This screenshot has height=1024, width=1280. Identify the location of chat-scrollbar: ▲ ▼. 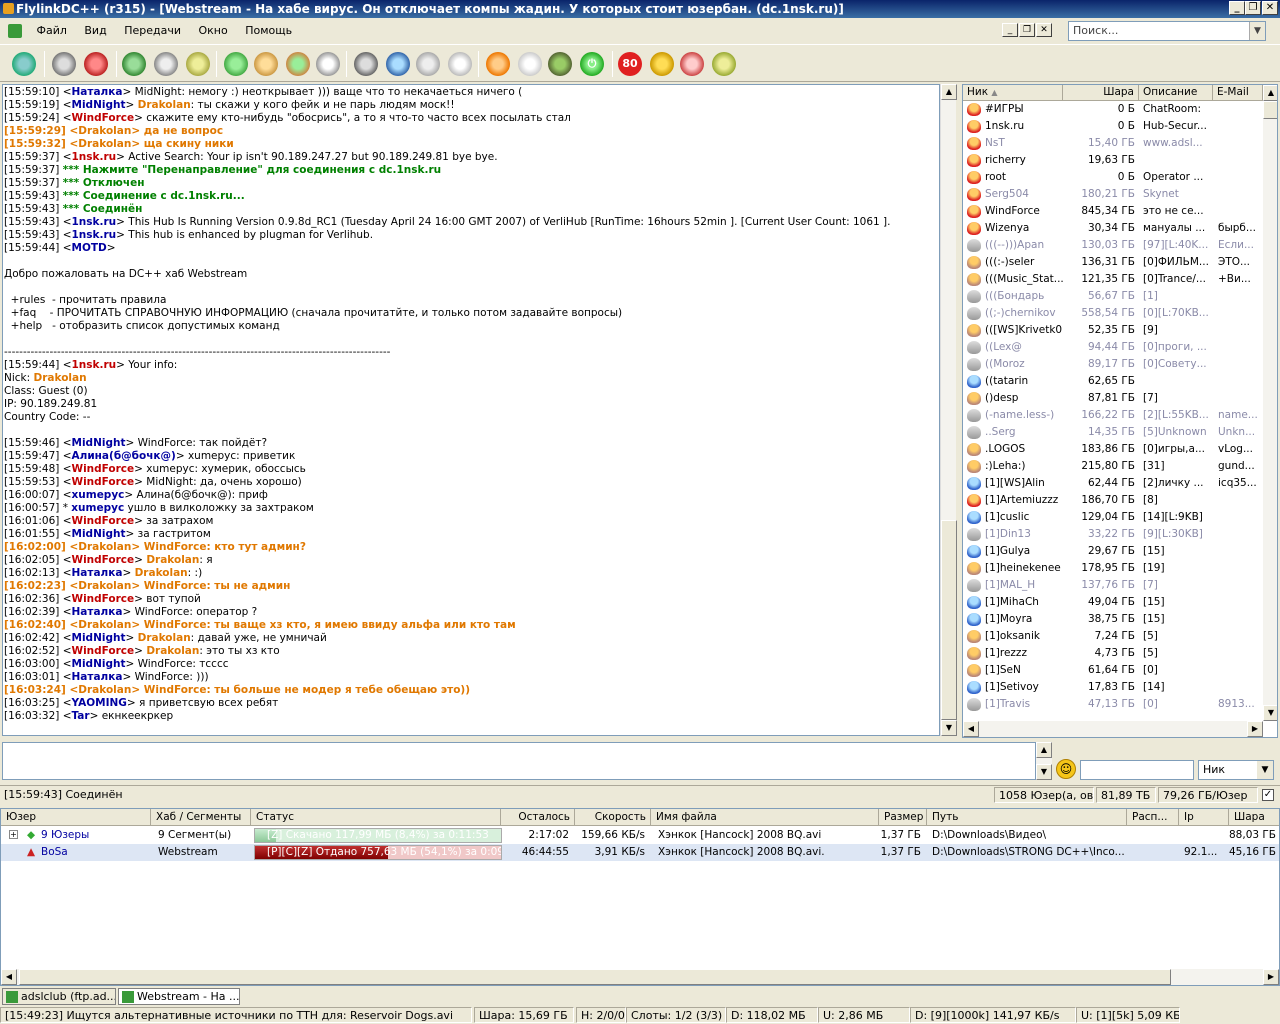
(948, 410).